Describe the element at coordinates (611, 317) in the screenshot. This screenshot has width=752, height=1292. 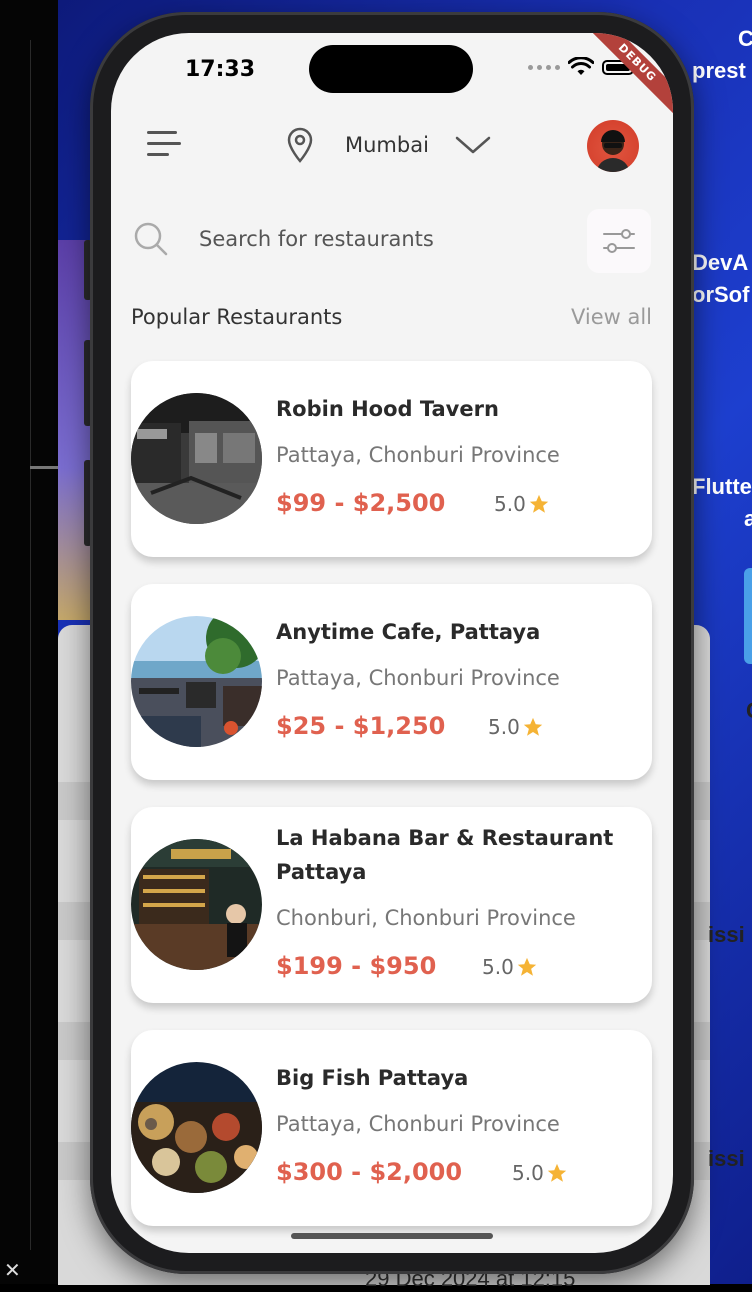
I see `view-all-link: View all` at that location.